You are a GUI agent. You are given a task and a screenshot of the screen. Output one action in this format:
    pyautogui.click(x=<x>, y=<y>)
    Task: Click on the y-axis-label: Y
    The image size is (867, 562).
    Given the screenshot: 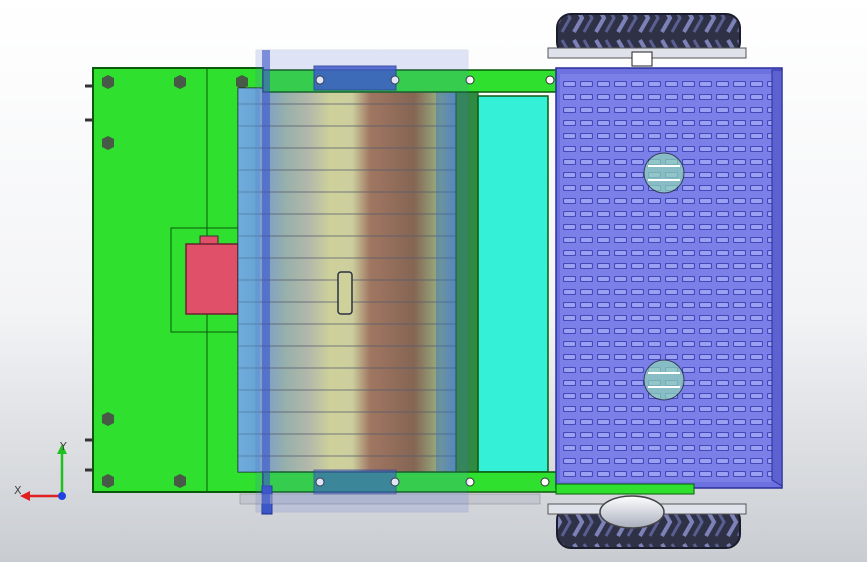 What is the action you would take?
    pyautogui.click(x=63, y=446)
    